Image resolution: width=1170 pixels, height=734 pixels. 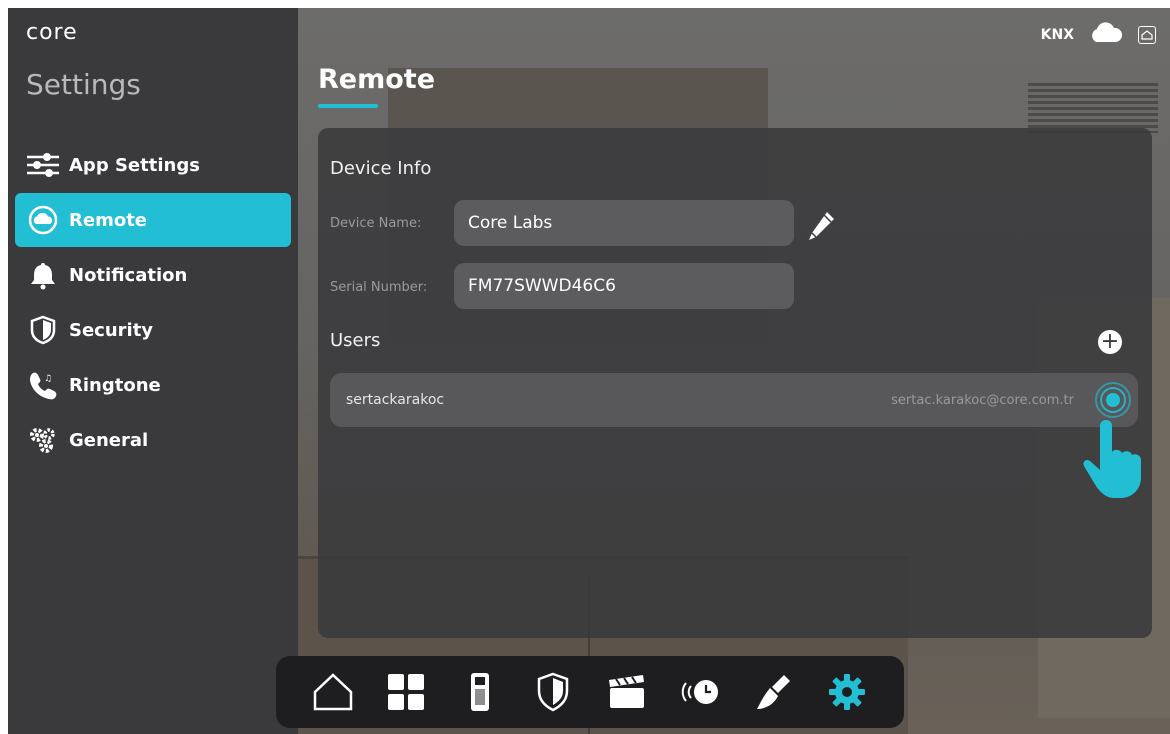 What do you see at coordinates (624, 286) in the screenshot?
I see `serial-number-field: FM77SWWD46C6` at bounding box center [624, 286].